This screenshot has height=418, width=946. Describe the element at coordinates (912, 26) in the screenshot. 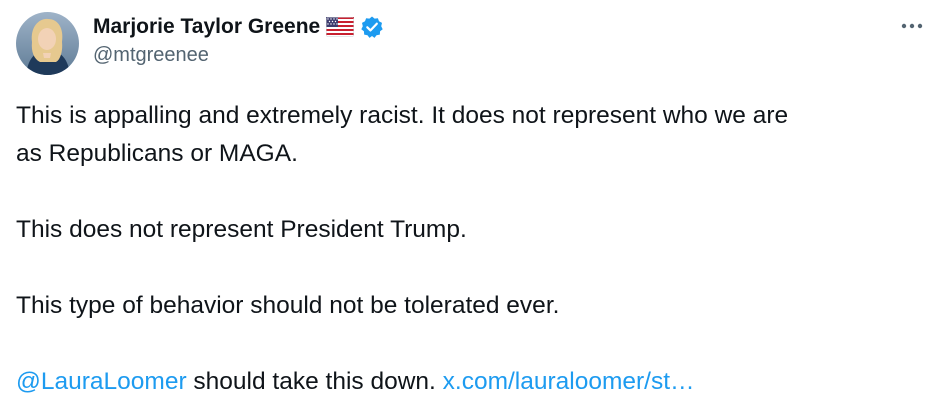

I see `more-options-icon` at that location.